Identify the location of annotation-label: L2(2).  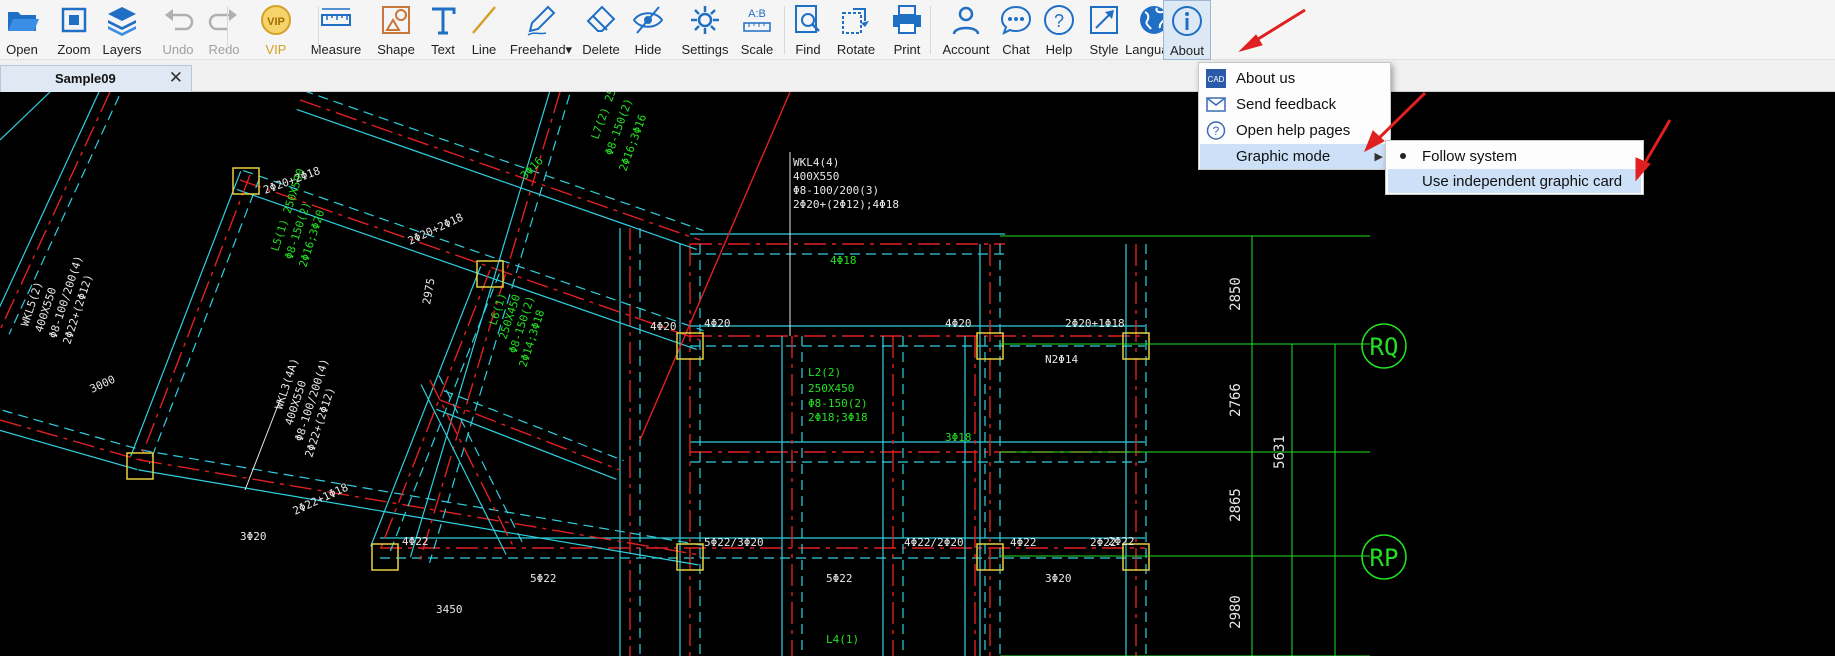
(824, 372).